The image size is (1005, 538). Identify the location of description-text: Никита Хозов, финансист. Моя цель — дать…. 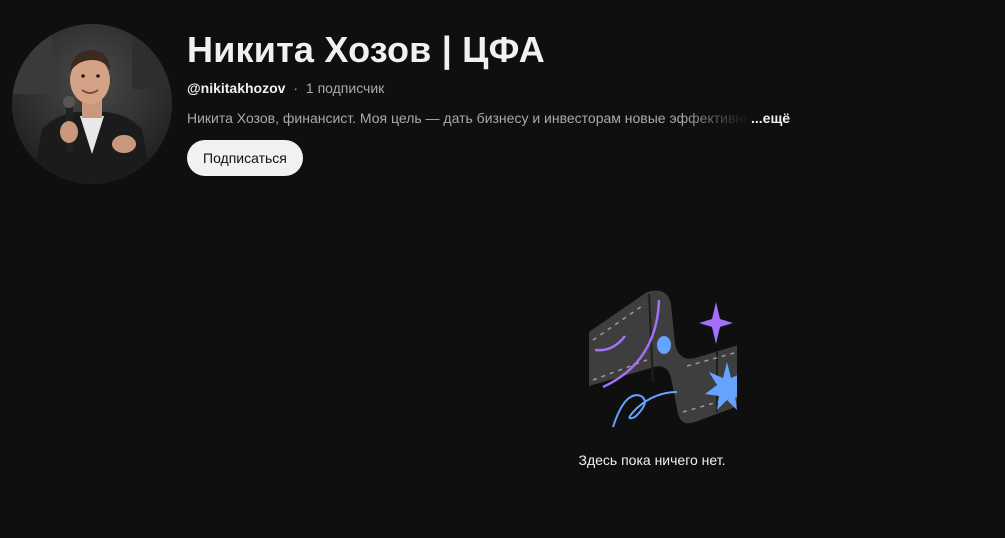
(468, 118).